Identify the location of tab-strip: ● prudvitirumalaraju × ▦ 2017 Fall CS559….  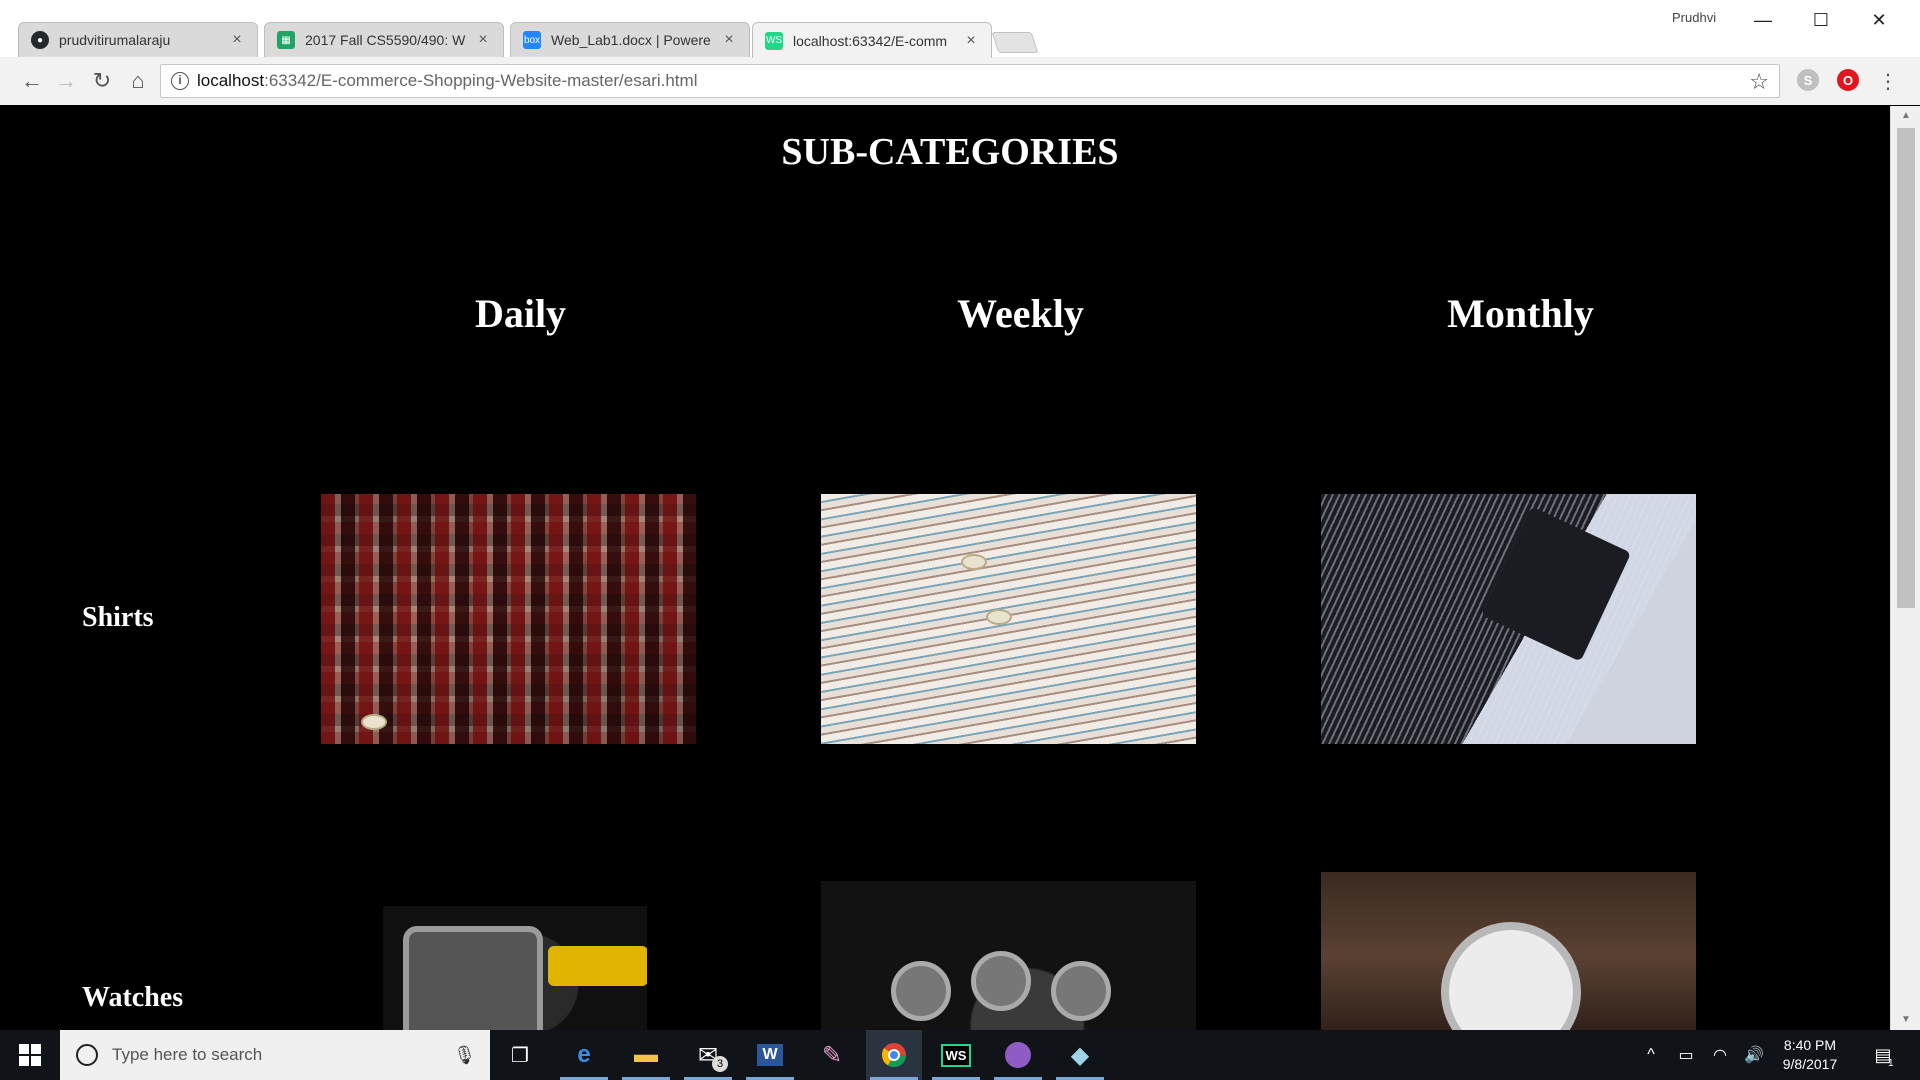
(960, 29).